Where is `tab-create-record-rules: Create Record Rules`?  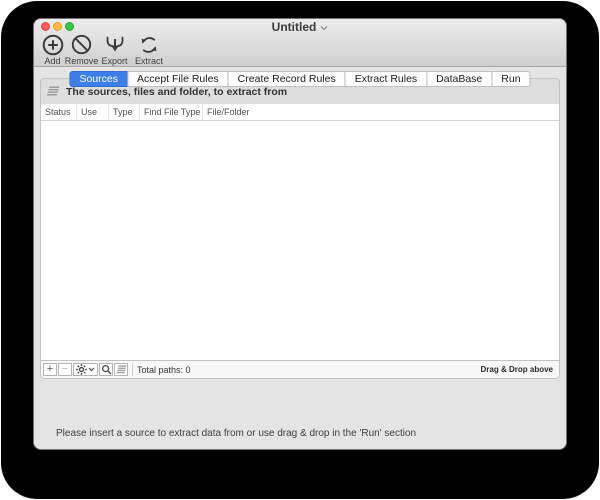
tab-create-record-rules: Create Record Rules is located at coordinates (286, 79).